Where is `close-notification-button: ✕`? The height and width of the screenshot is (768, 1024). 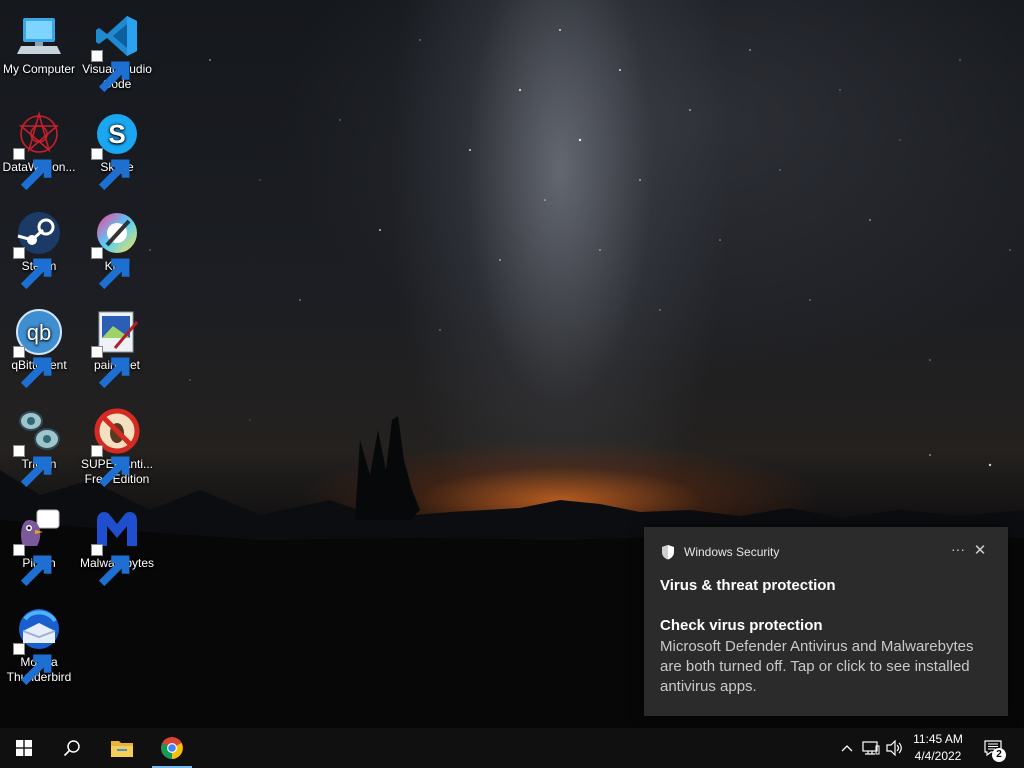 close-notification-button: ✕ is located at coordinates (980, 550).